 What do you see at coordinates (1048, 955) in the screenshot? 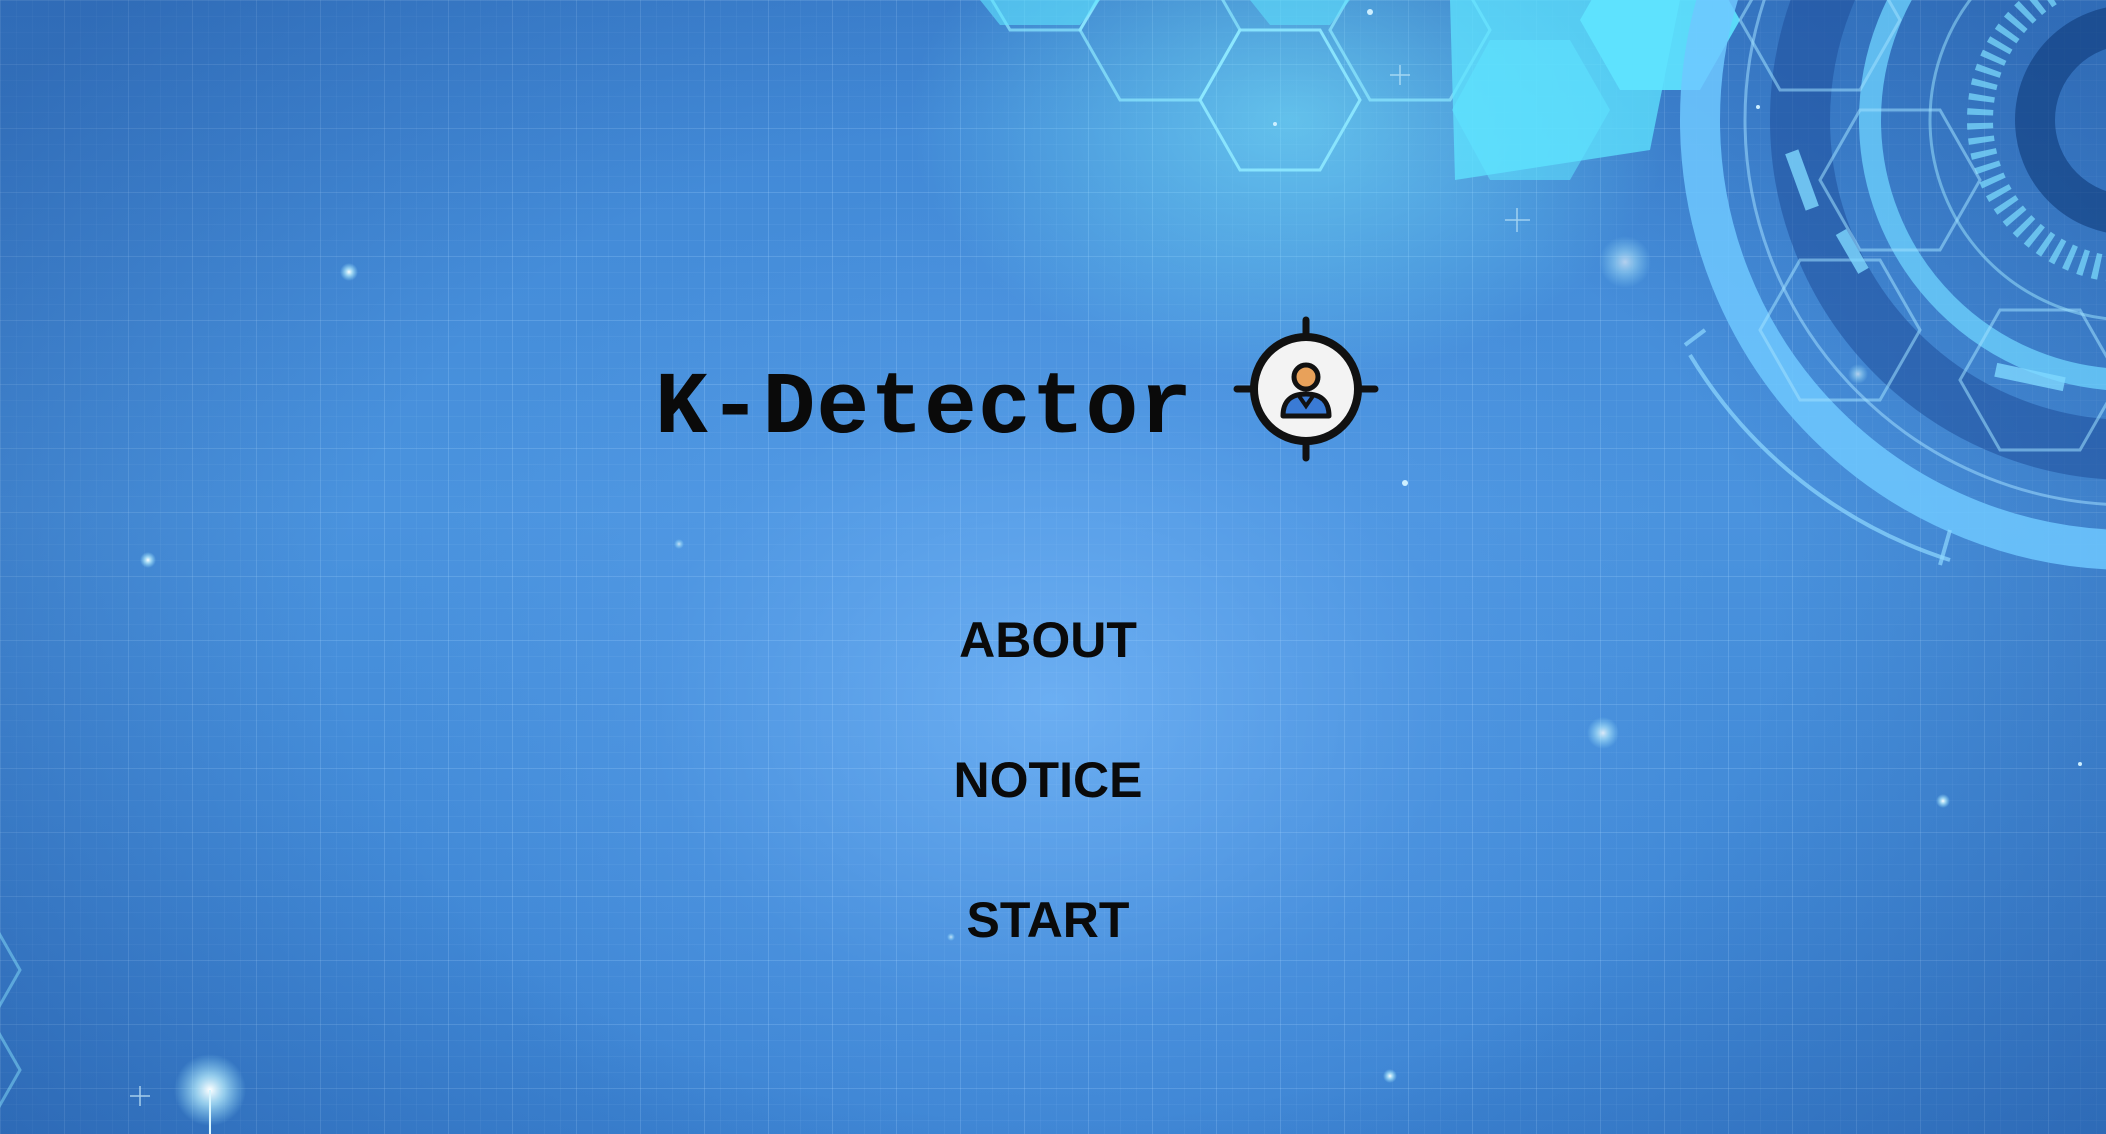
I see `start-button: START` at bounding box center [1048, 955].